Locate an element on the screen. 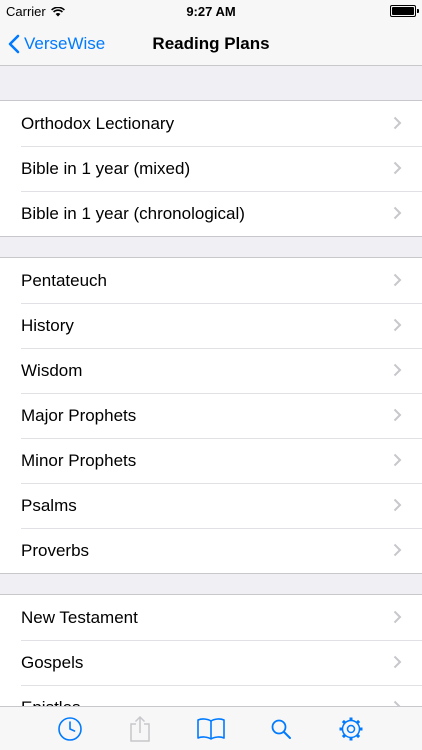 The image size is (422, 750). list-item-label: Pentateuch is located at coordinates (64, 280).